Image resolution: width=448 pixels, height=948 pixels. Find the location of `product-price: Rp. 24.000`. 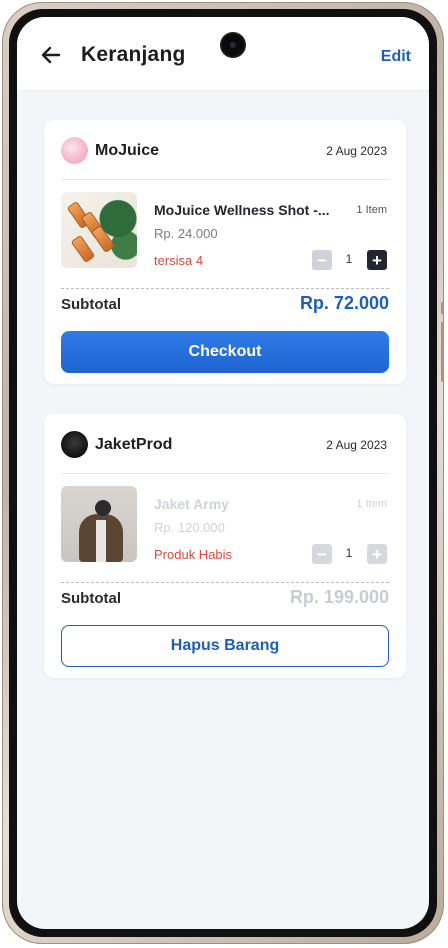

product-price: Rp. 24.000 is located at coordinates (186, 233).